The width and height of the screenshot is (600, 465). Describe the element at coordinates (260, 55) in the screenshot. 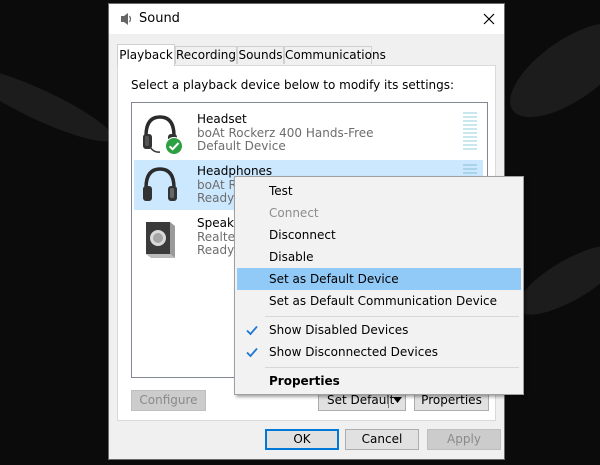

I see `tab-sounds: Sounds` at that location.